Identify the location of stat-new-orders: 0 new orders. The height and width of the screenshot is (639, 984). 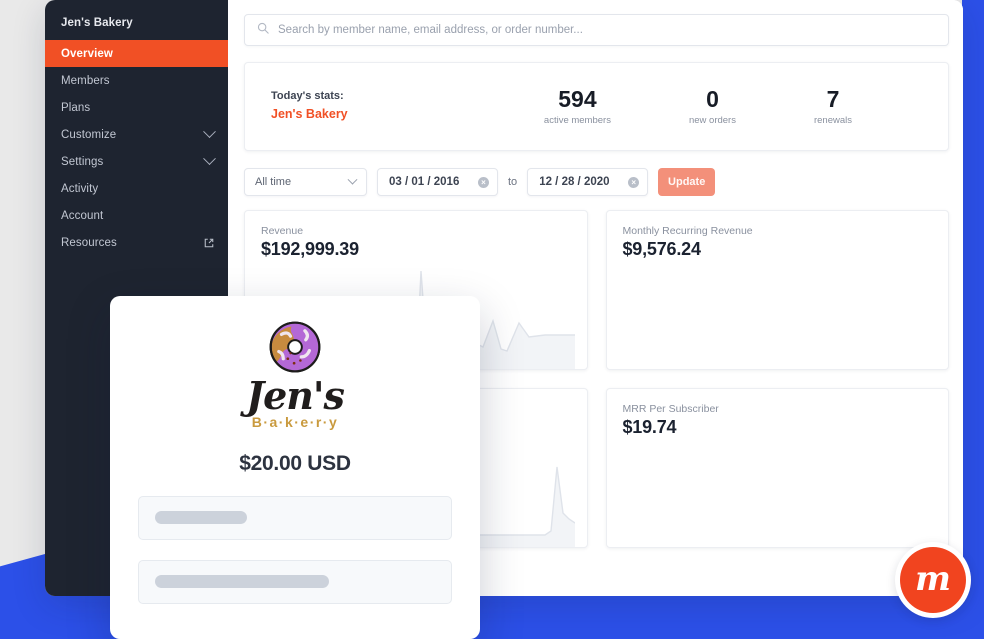
(712, 106).